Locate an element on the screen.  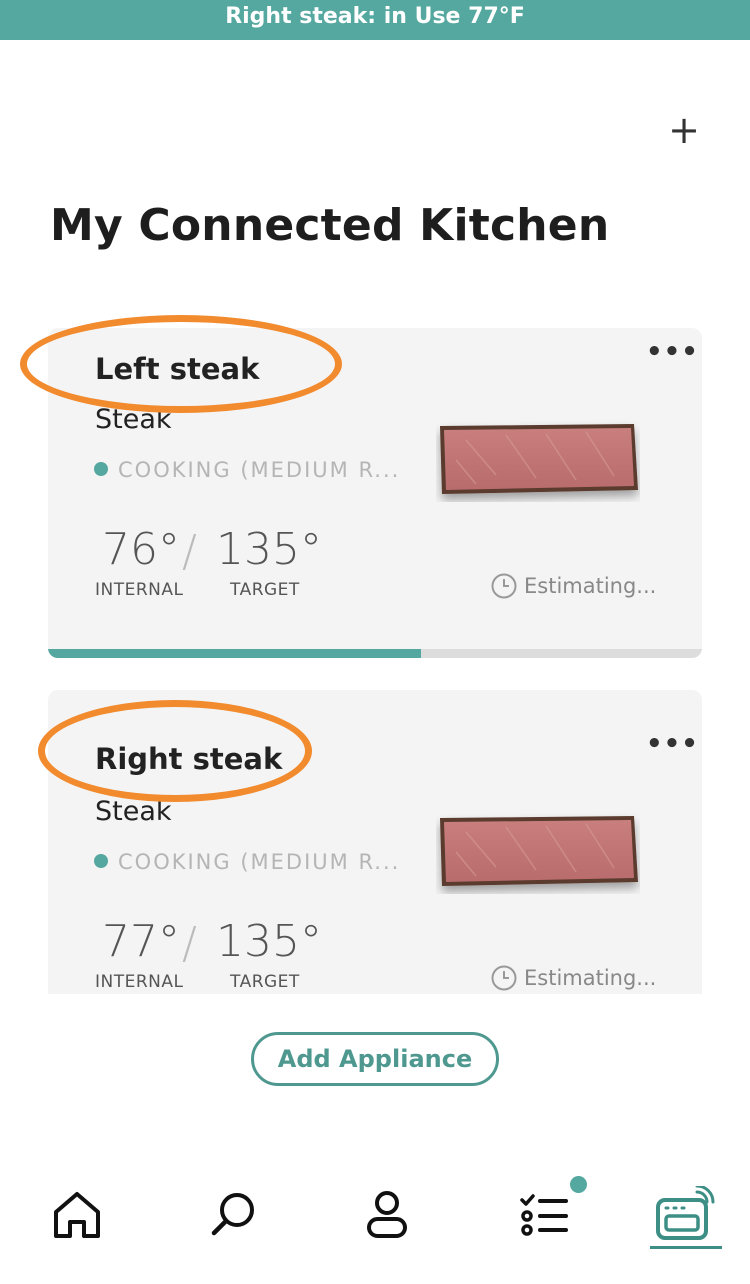
add-appliance-button: Add Appliance is located at coordinates (375, 1059).